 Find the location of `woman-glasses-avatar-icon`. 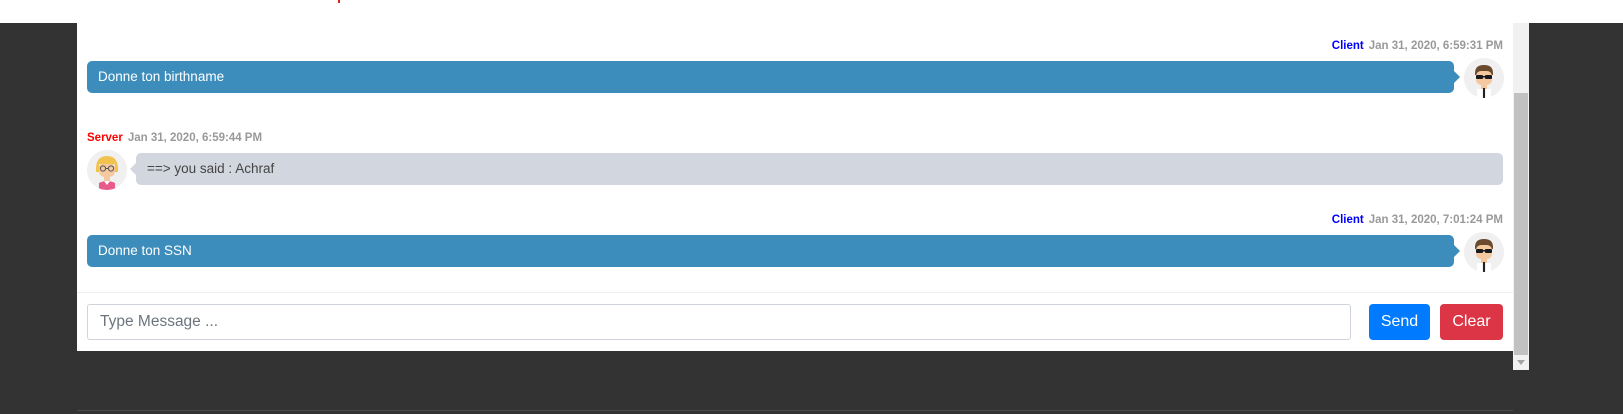

woman-glasses-avatar-icon is located at coordinates (107, 170).